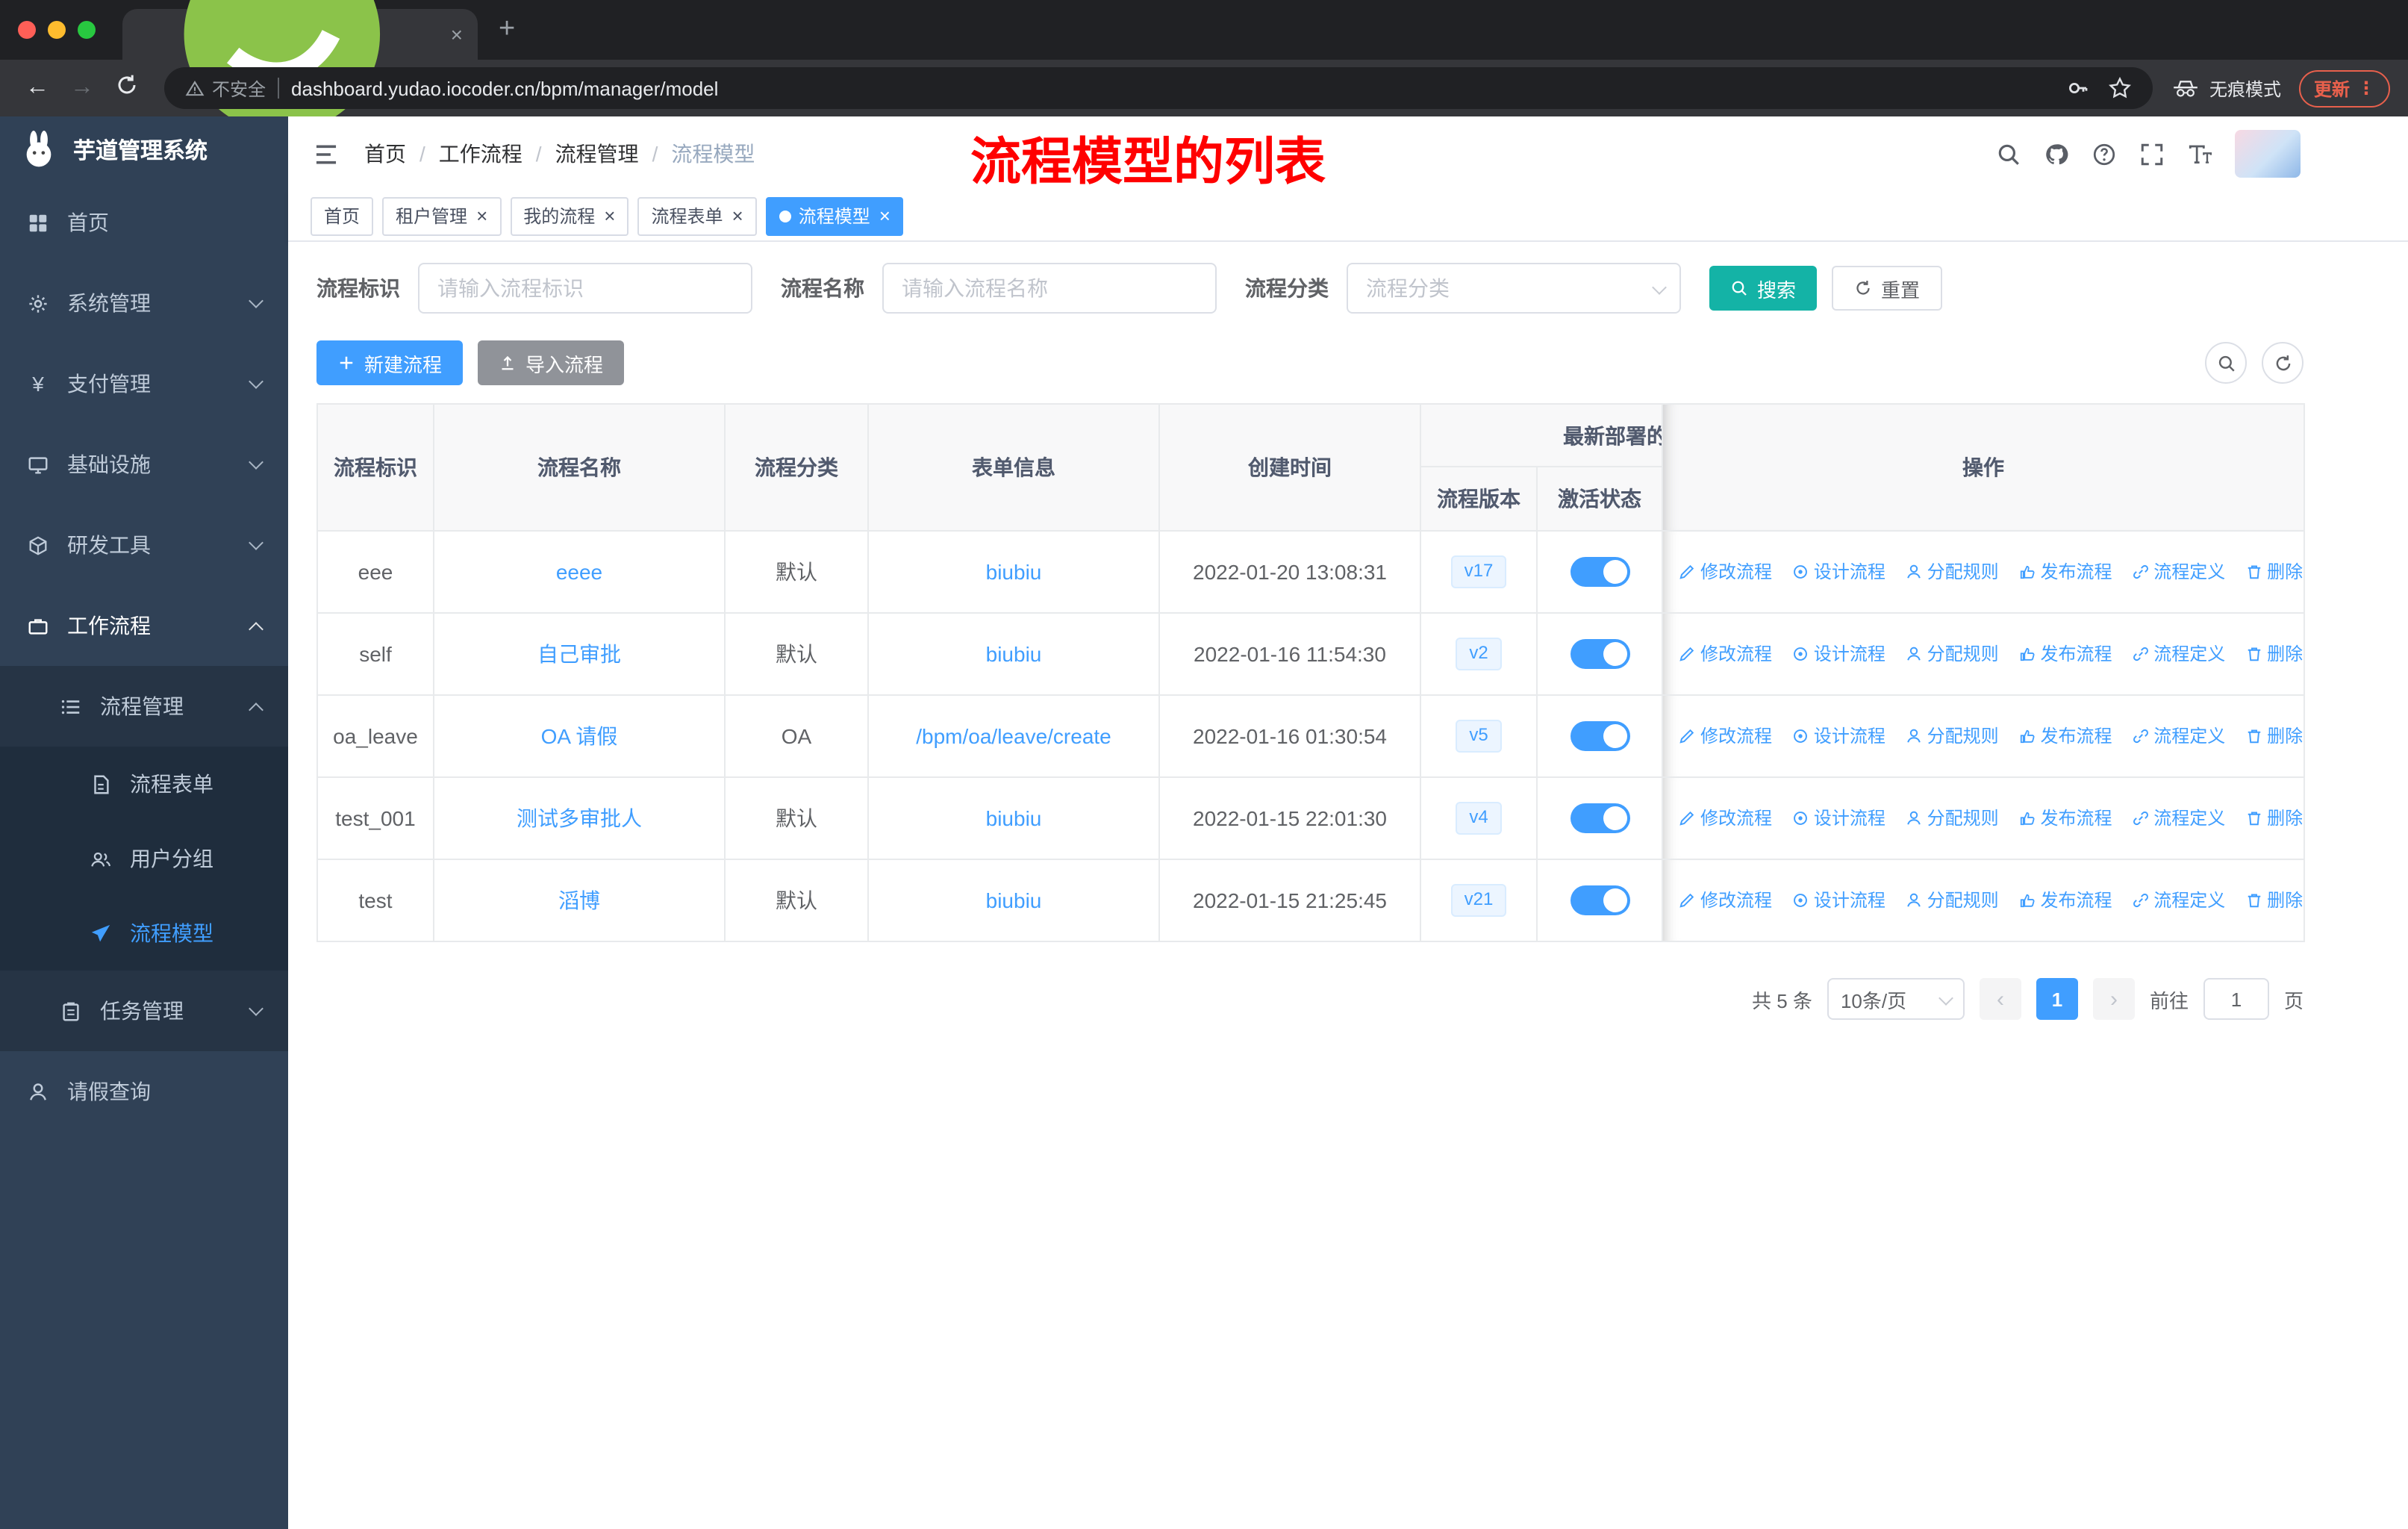 The width and height of the screenshot is (2408, 1529). I want to click on search-button: 搜索, so click(1763, 289).